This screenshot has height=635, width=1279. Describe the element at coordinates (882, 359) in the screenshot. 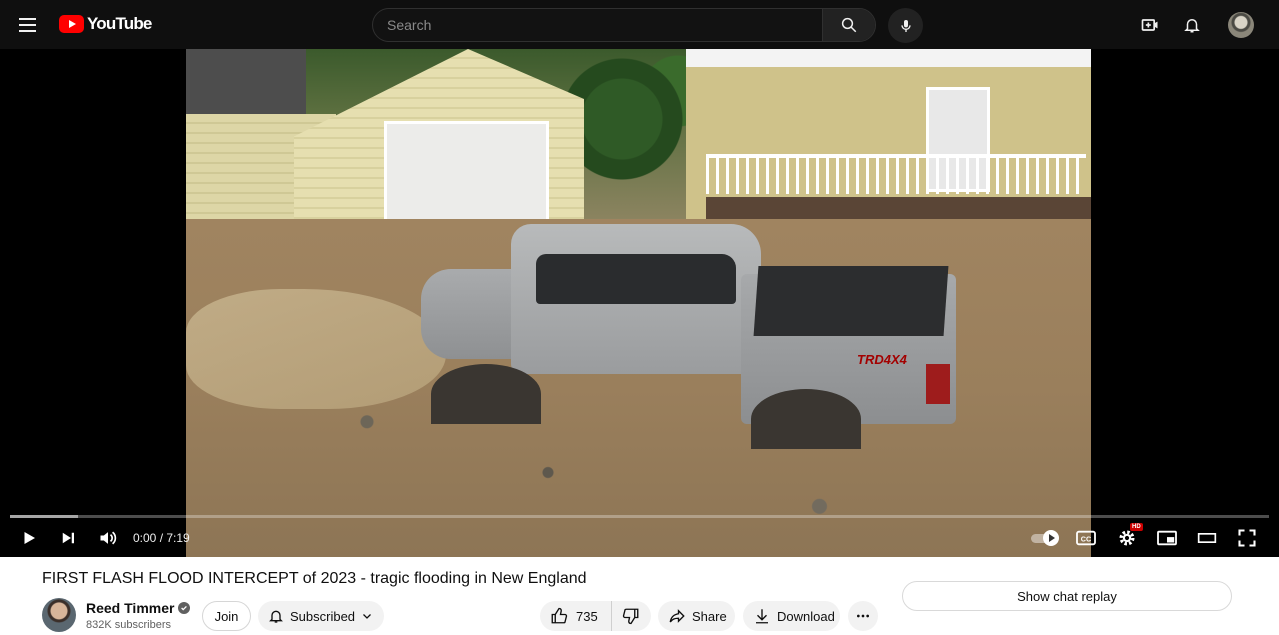

I see `truck-badge: TRD4X4` at that location.